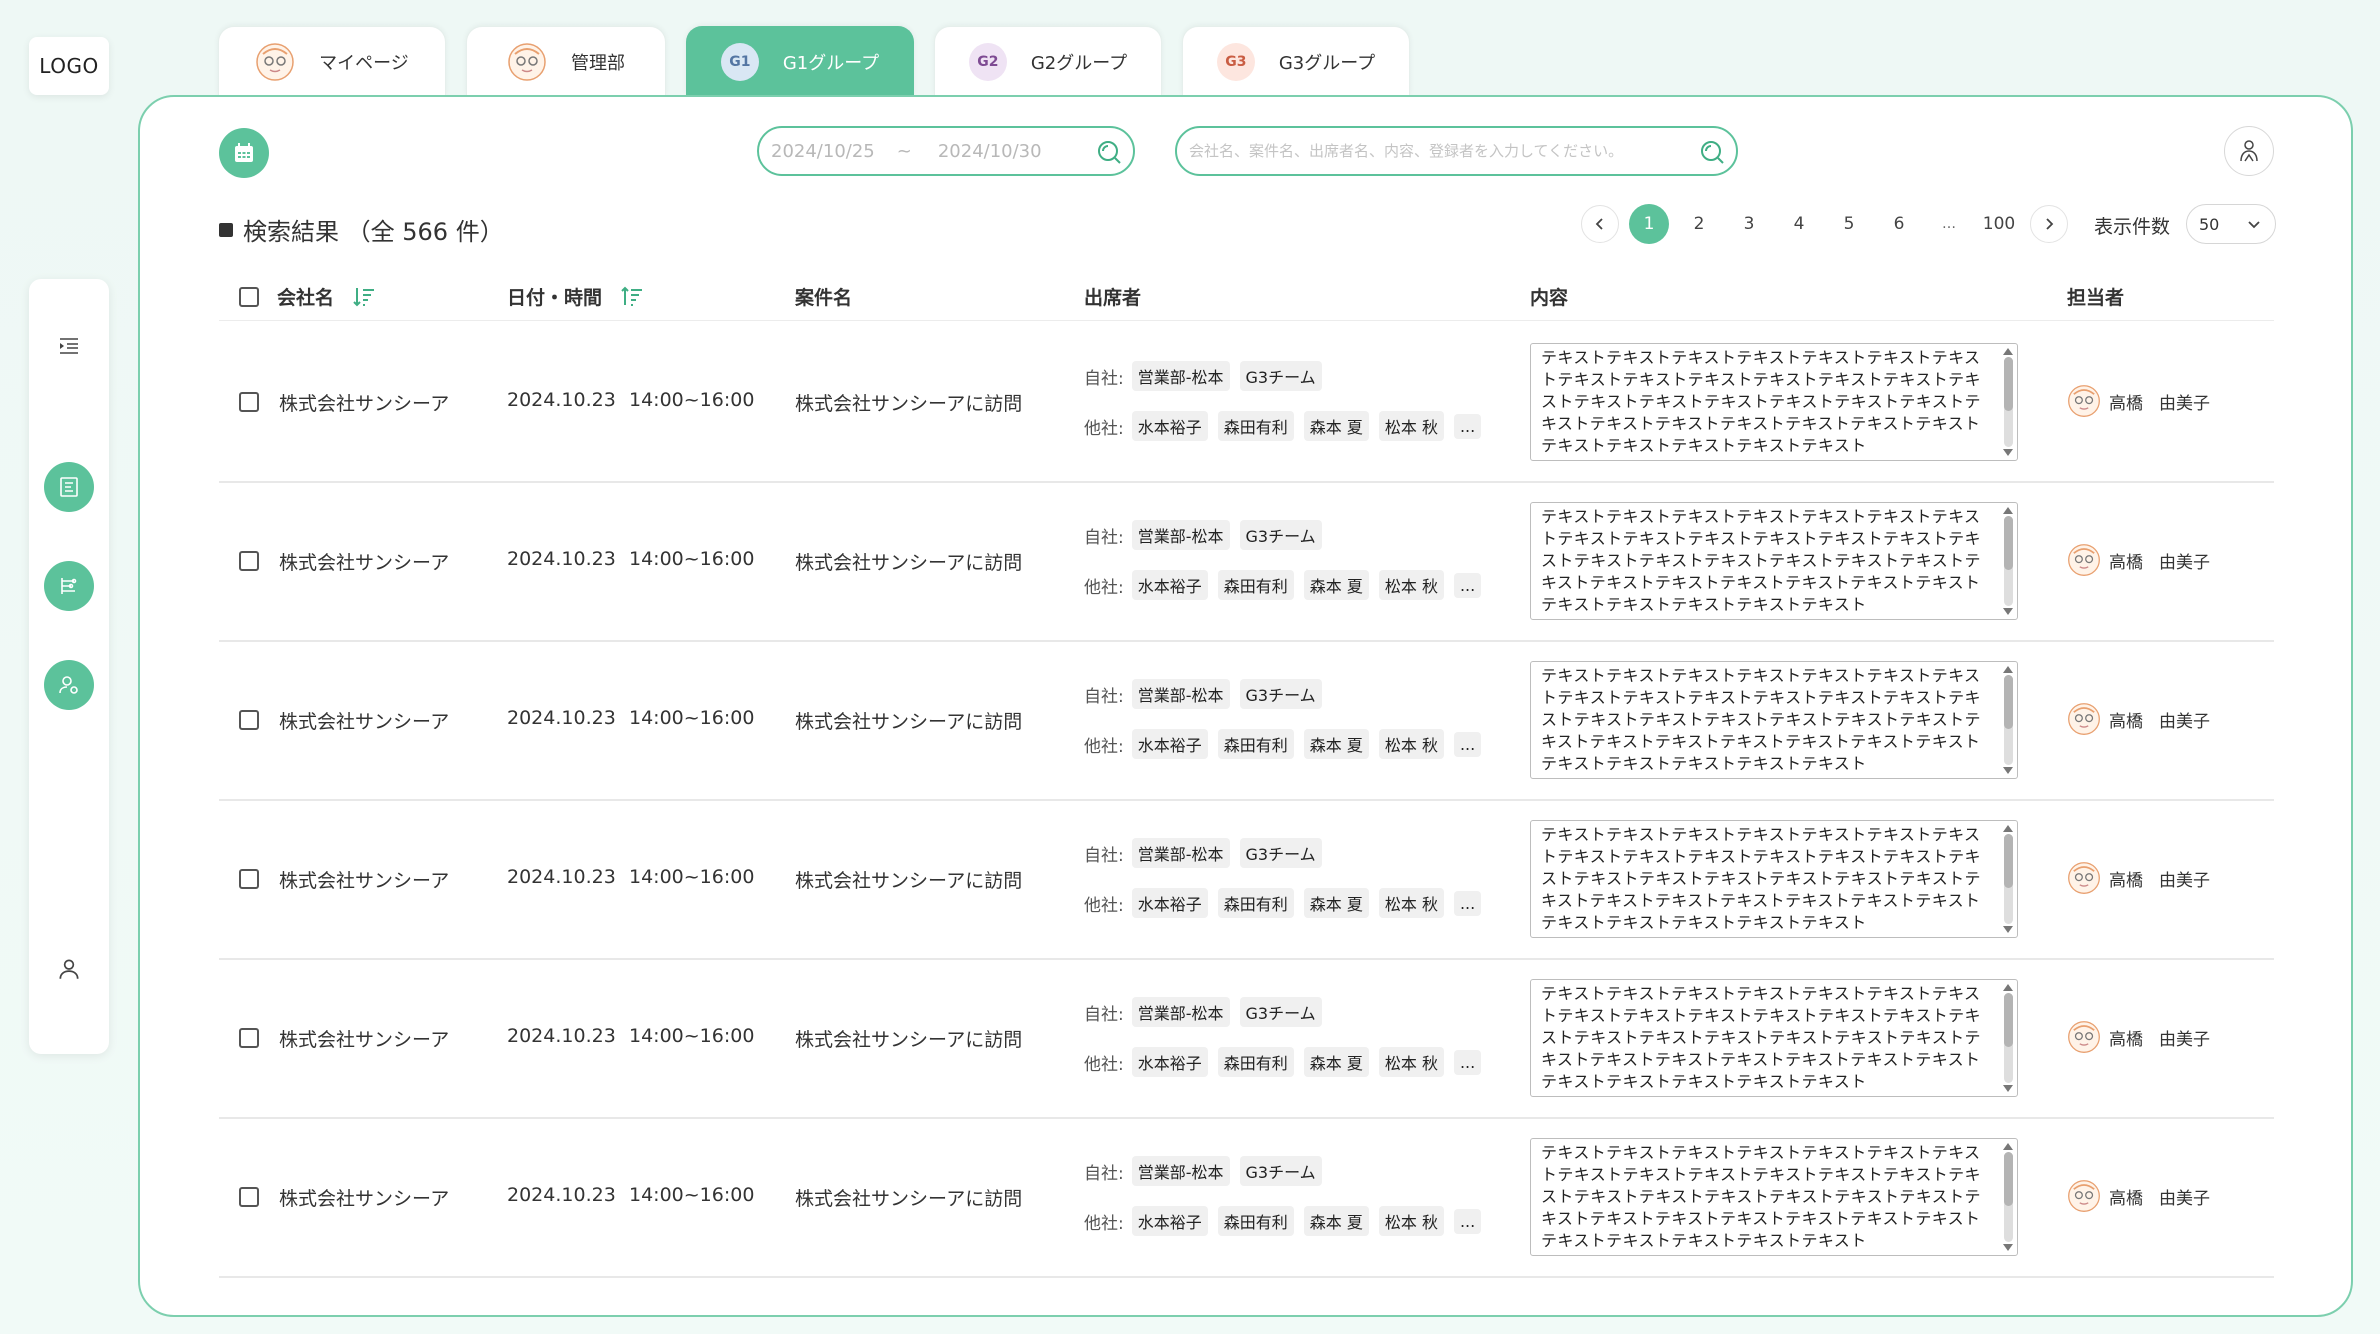  Describe the element at coordinates (1436, 151) in the screenshot. I see `search-input` at that location.